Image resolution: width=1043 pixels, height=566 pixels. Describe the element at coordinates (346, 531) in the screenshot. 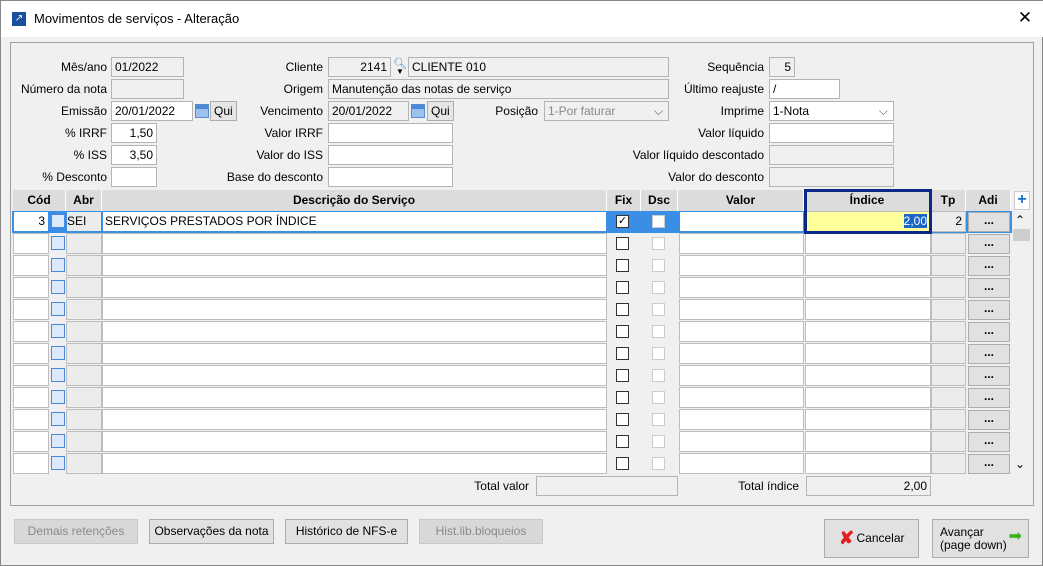

I see `historico-nfse-button: Histórico de NFS-e` at that location.